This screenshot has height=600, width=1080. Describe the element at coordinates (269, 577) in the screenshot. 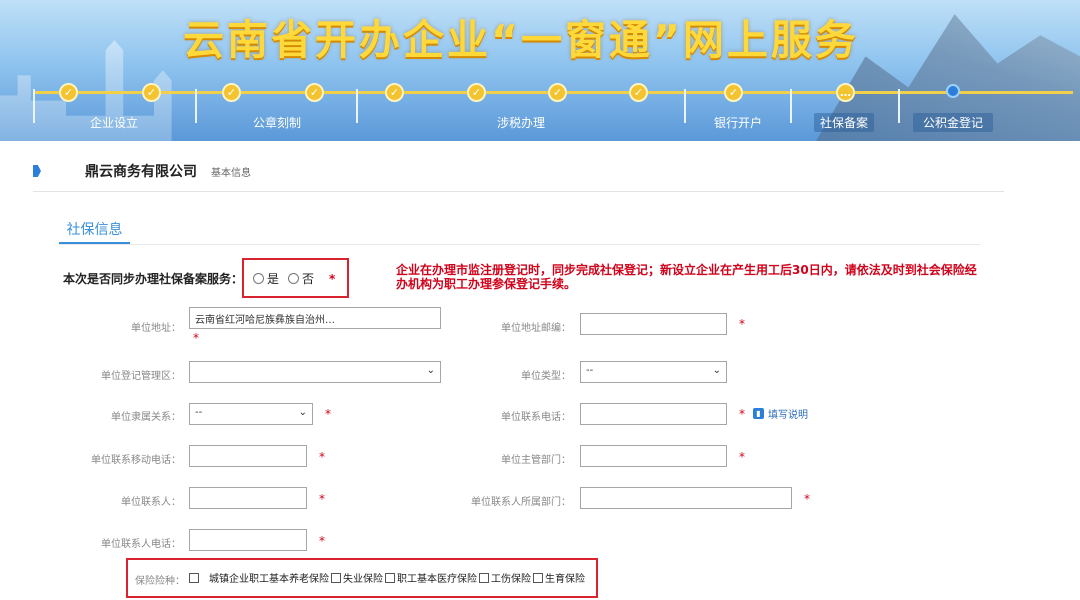

I see `insurance-option-label: 城镇企业职工基本养老保险` at that location.